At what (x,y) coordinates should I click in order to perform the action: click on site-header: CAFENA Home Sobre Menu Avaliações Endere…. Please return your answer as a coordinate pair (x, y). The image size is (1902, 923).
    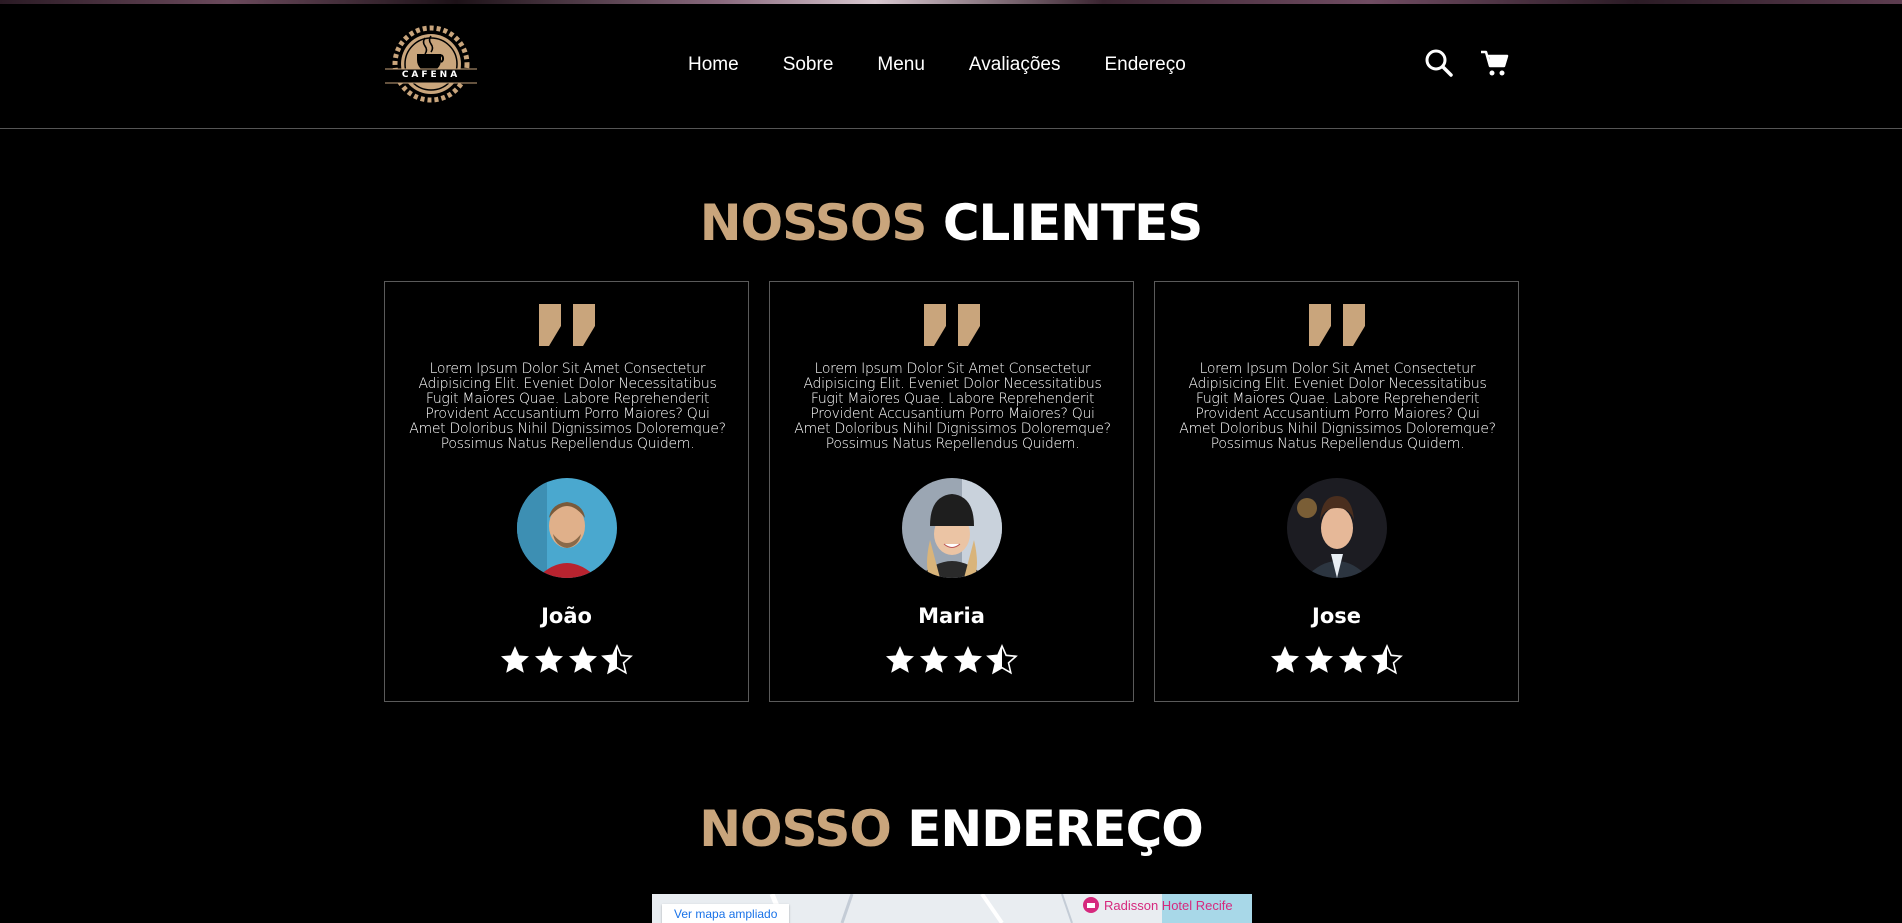
    Looking at the image, I should click on (951, 66).